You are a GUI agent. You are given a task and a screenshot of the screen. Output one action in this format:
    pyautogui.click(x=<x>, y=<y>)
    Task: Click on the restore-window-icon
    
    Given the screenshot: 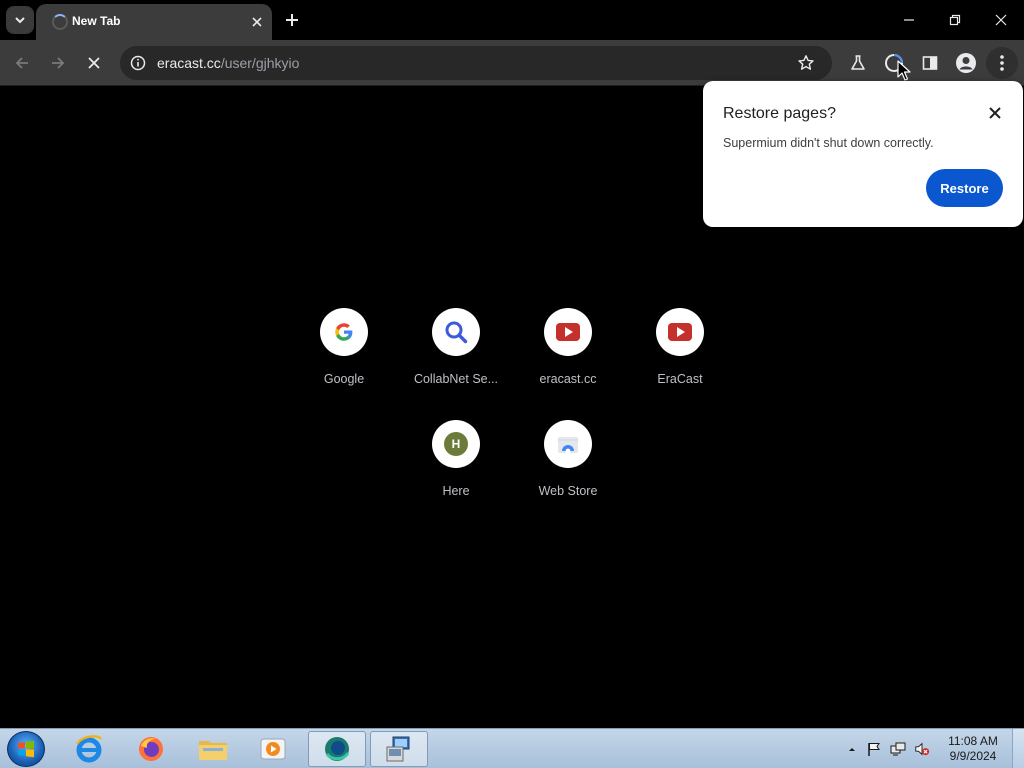 What is the action you would take?
    pyautogui.click(x=955, y=20)
    